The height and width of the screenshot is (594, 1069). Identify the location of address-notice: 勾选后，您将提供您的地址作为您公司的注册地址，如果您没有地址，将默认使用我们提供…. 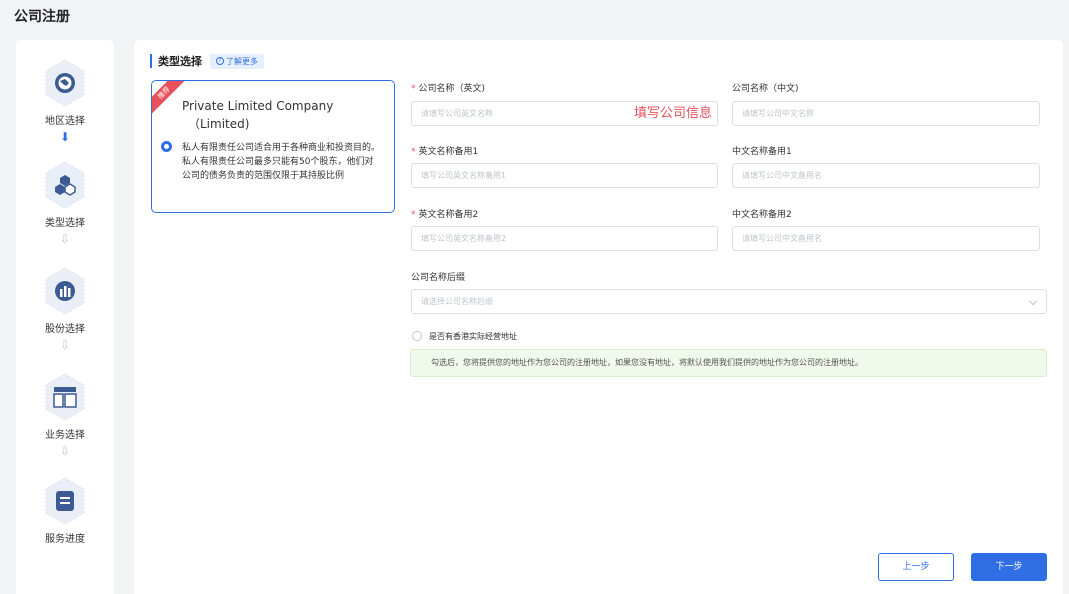
(728, 363).